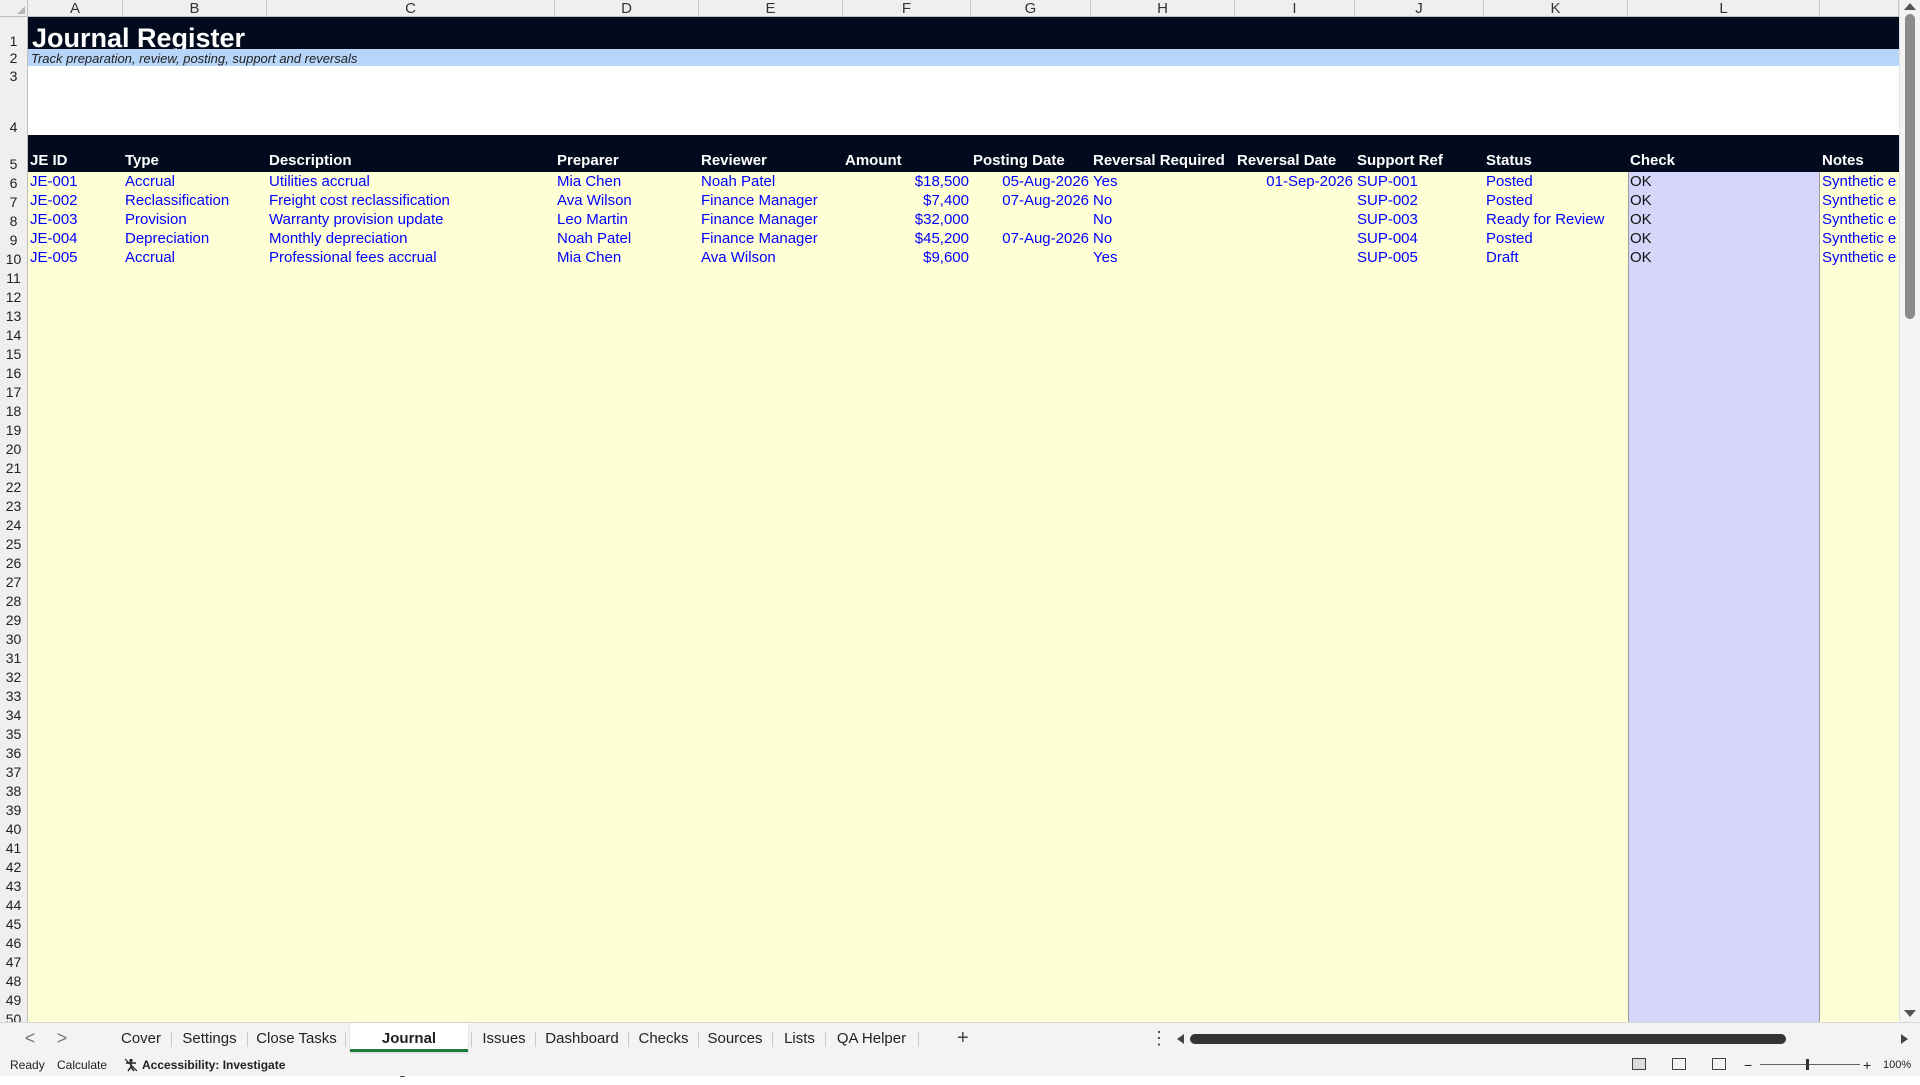 This screenshot has height=1085, width=1920. I want to click on more-options-icon: ⋮, so click(1159, 1038).